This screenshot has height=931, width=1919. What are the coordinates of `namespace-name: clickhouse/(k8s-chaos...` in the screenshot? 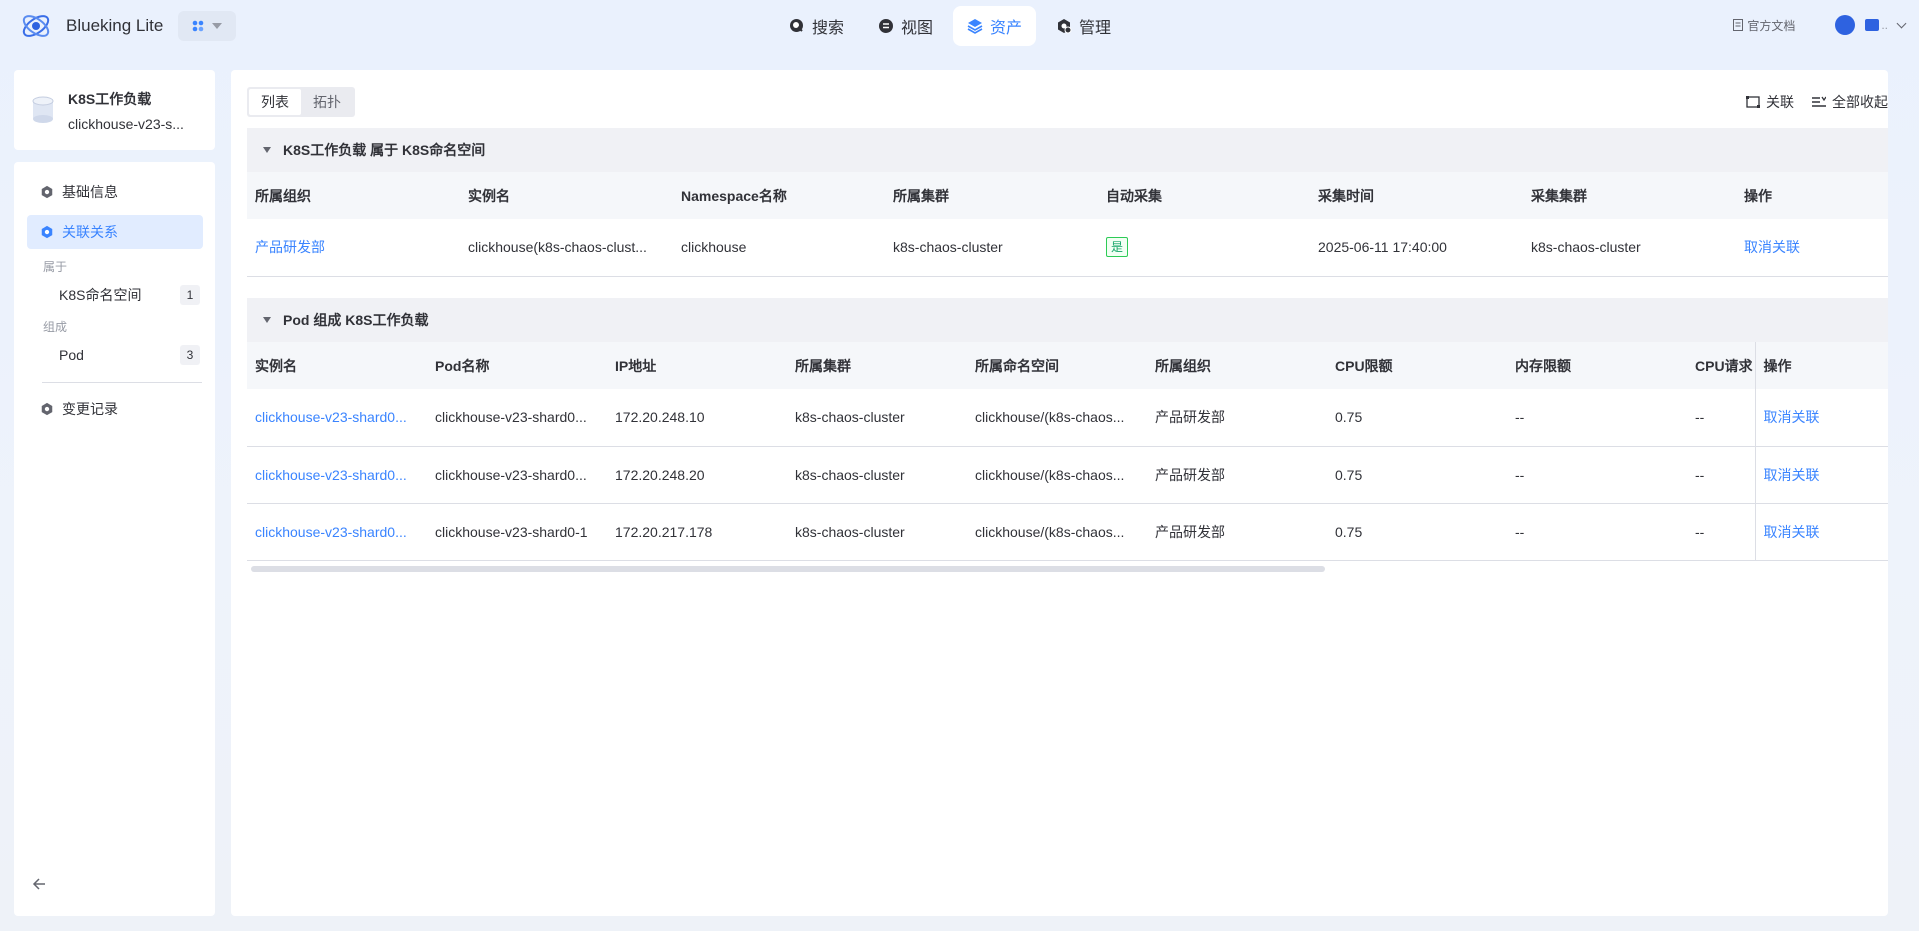 It's located at (1057, 532).